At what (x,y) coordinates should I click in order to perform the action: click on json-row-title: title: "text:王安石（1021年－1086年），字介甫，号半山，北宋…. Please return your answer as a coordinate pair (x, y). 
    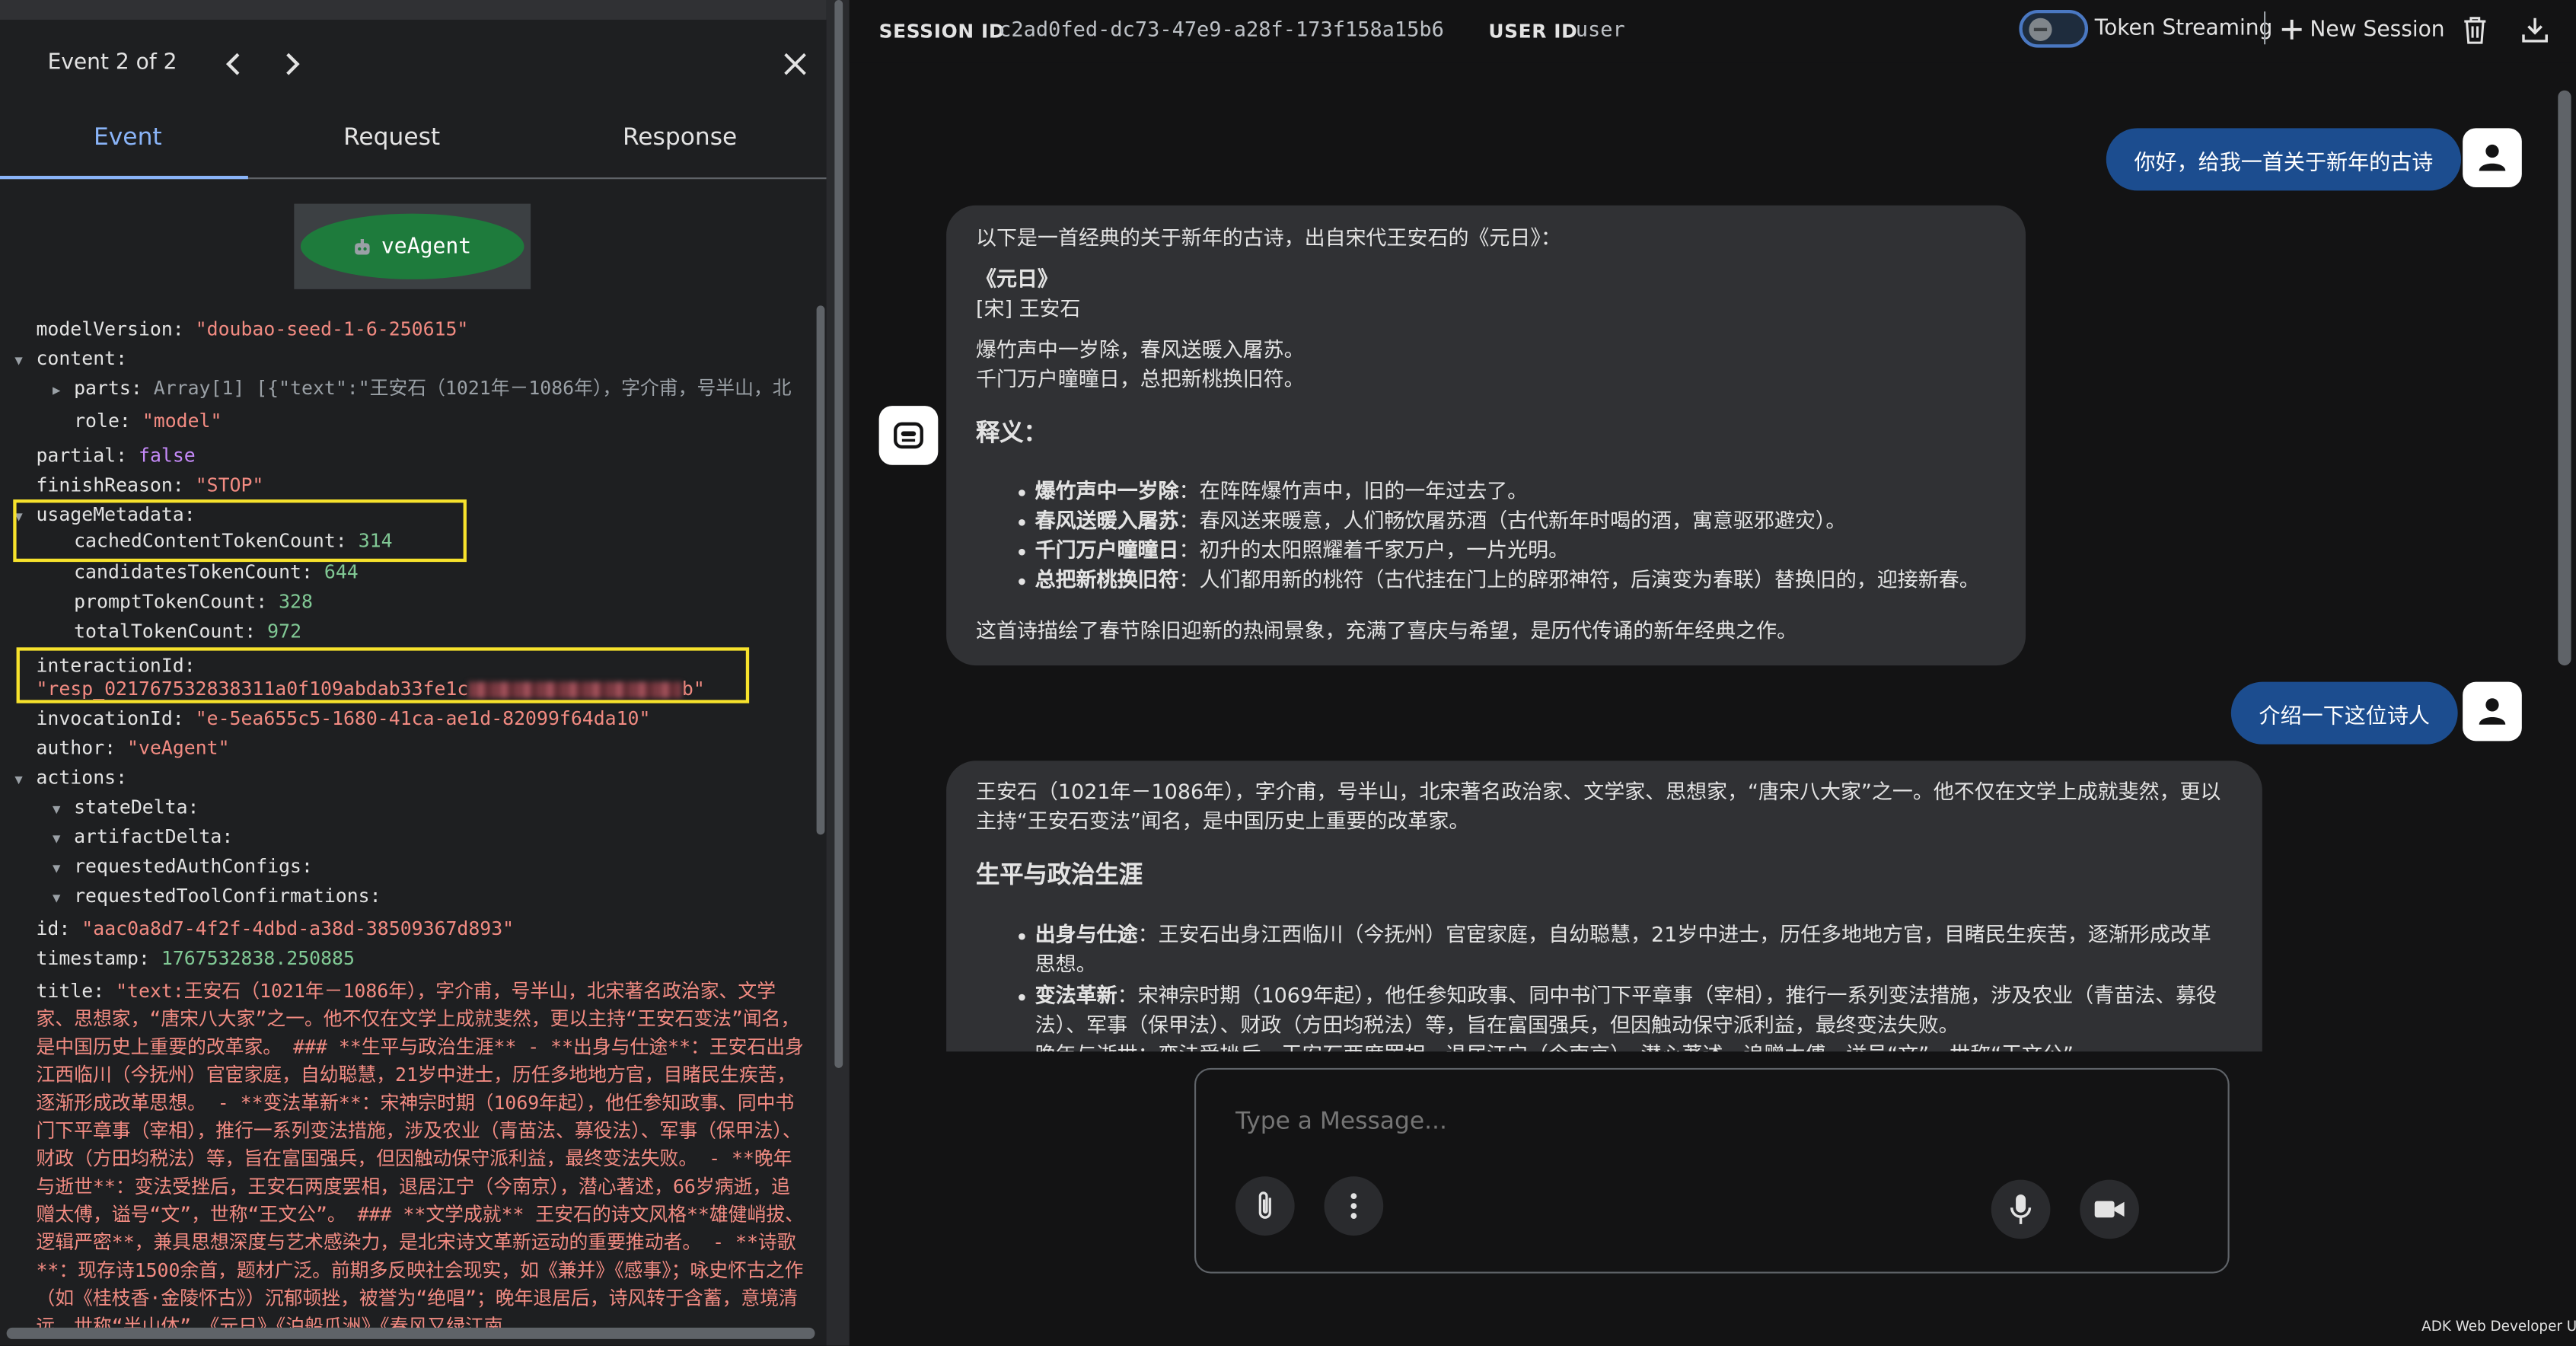
    Looking at the image, I should click on (422, 1154).